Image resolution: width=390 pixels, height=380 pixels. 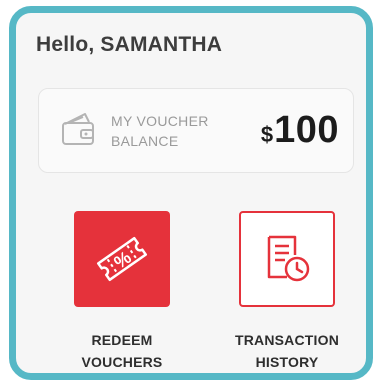 What do you see at coordinates (306, 130) in the screenshot?
I see `balance-value: 100` at bounding box center [306, 130].